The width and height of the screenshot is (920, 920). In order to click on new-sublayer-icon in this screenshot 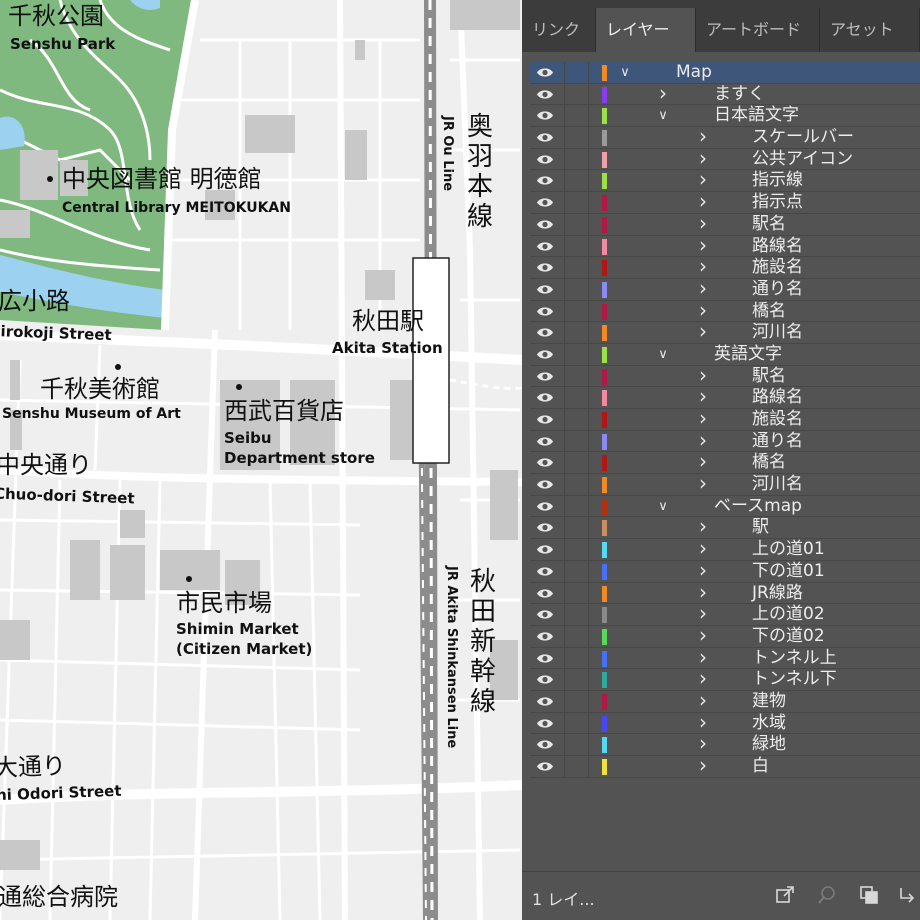, I will do `click(909, 895)`.